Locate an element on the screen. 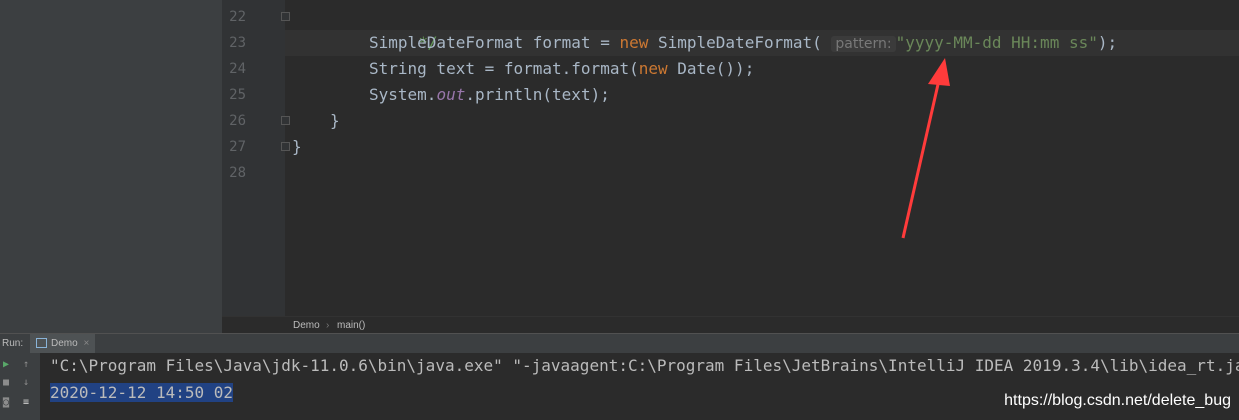 The width and height of the screenshot is (1239, 420). breadcrumb-item-method: main() is located at coordinates (351, 325).